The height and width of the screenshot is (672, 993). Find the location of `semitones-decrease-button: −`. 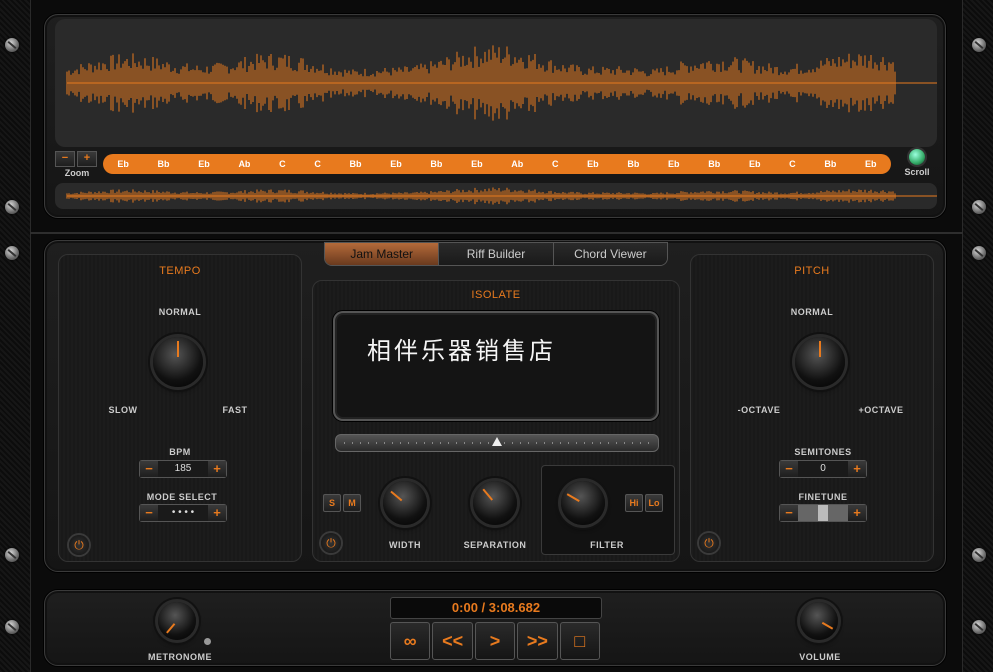

semitones-decrease-button: − is located at coordinates (789, 469).